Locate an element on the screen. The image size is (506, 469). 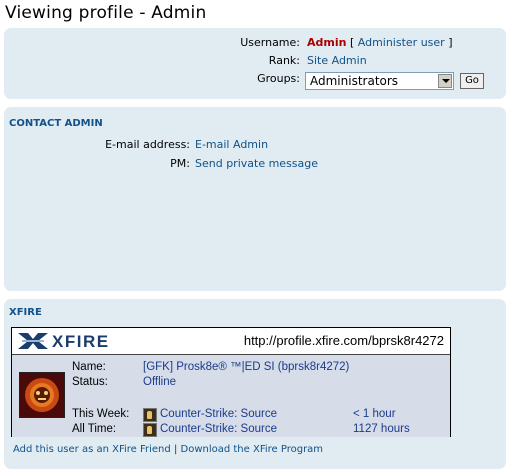
rank-label: Rank: is located at coordinates (284, 60).